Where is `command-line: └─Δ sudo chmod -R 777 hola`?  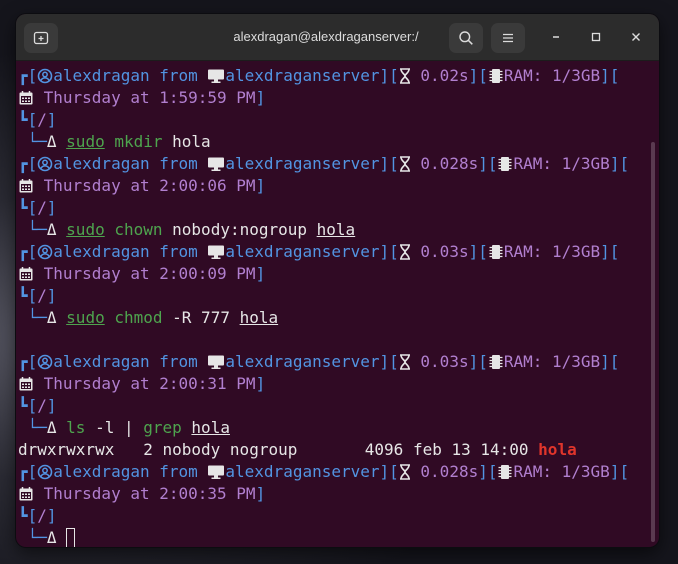
command-line: └─Δ sudo chmod -R 777 hola is located at coordinates (148, 317).